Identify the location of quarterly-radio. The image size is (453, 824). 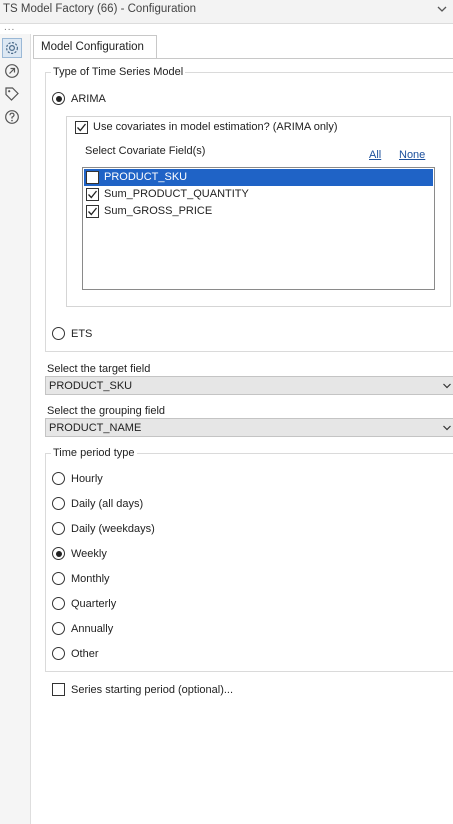
(58, 603).